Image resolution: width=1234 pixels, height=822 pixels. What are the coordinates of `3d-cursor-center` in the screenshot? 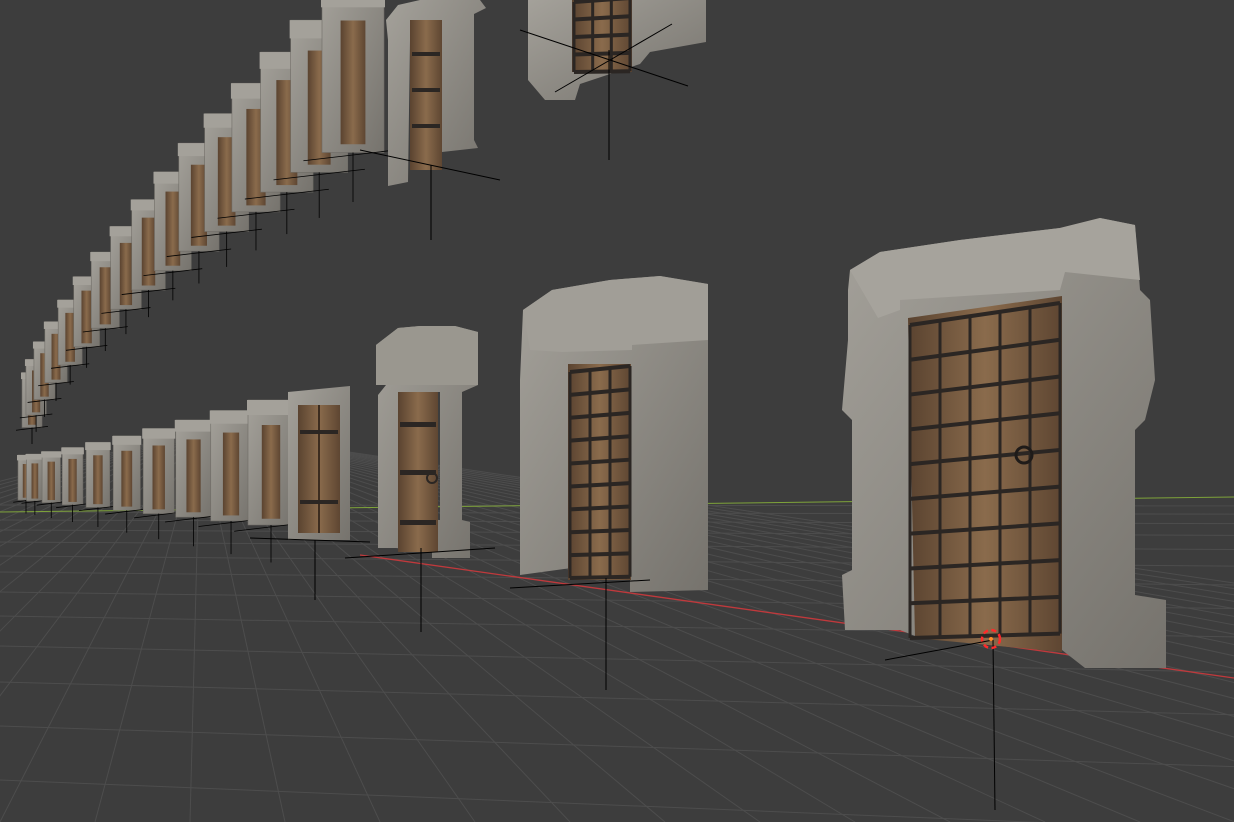 It's located at (991, 639).